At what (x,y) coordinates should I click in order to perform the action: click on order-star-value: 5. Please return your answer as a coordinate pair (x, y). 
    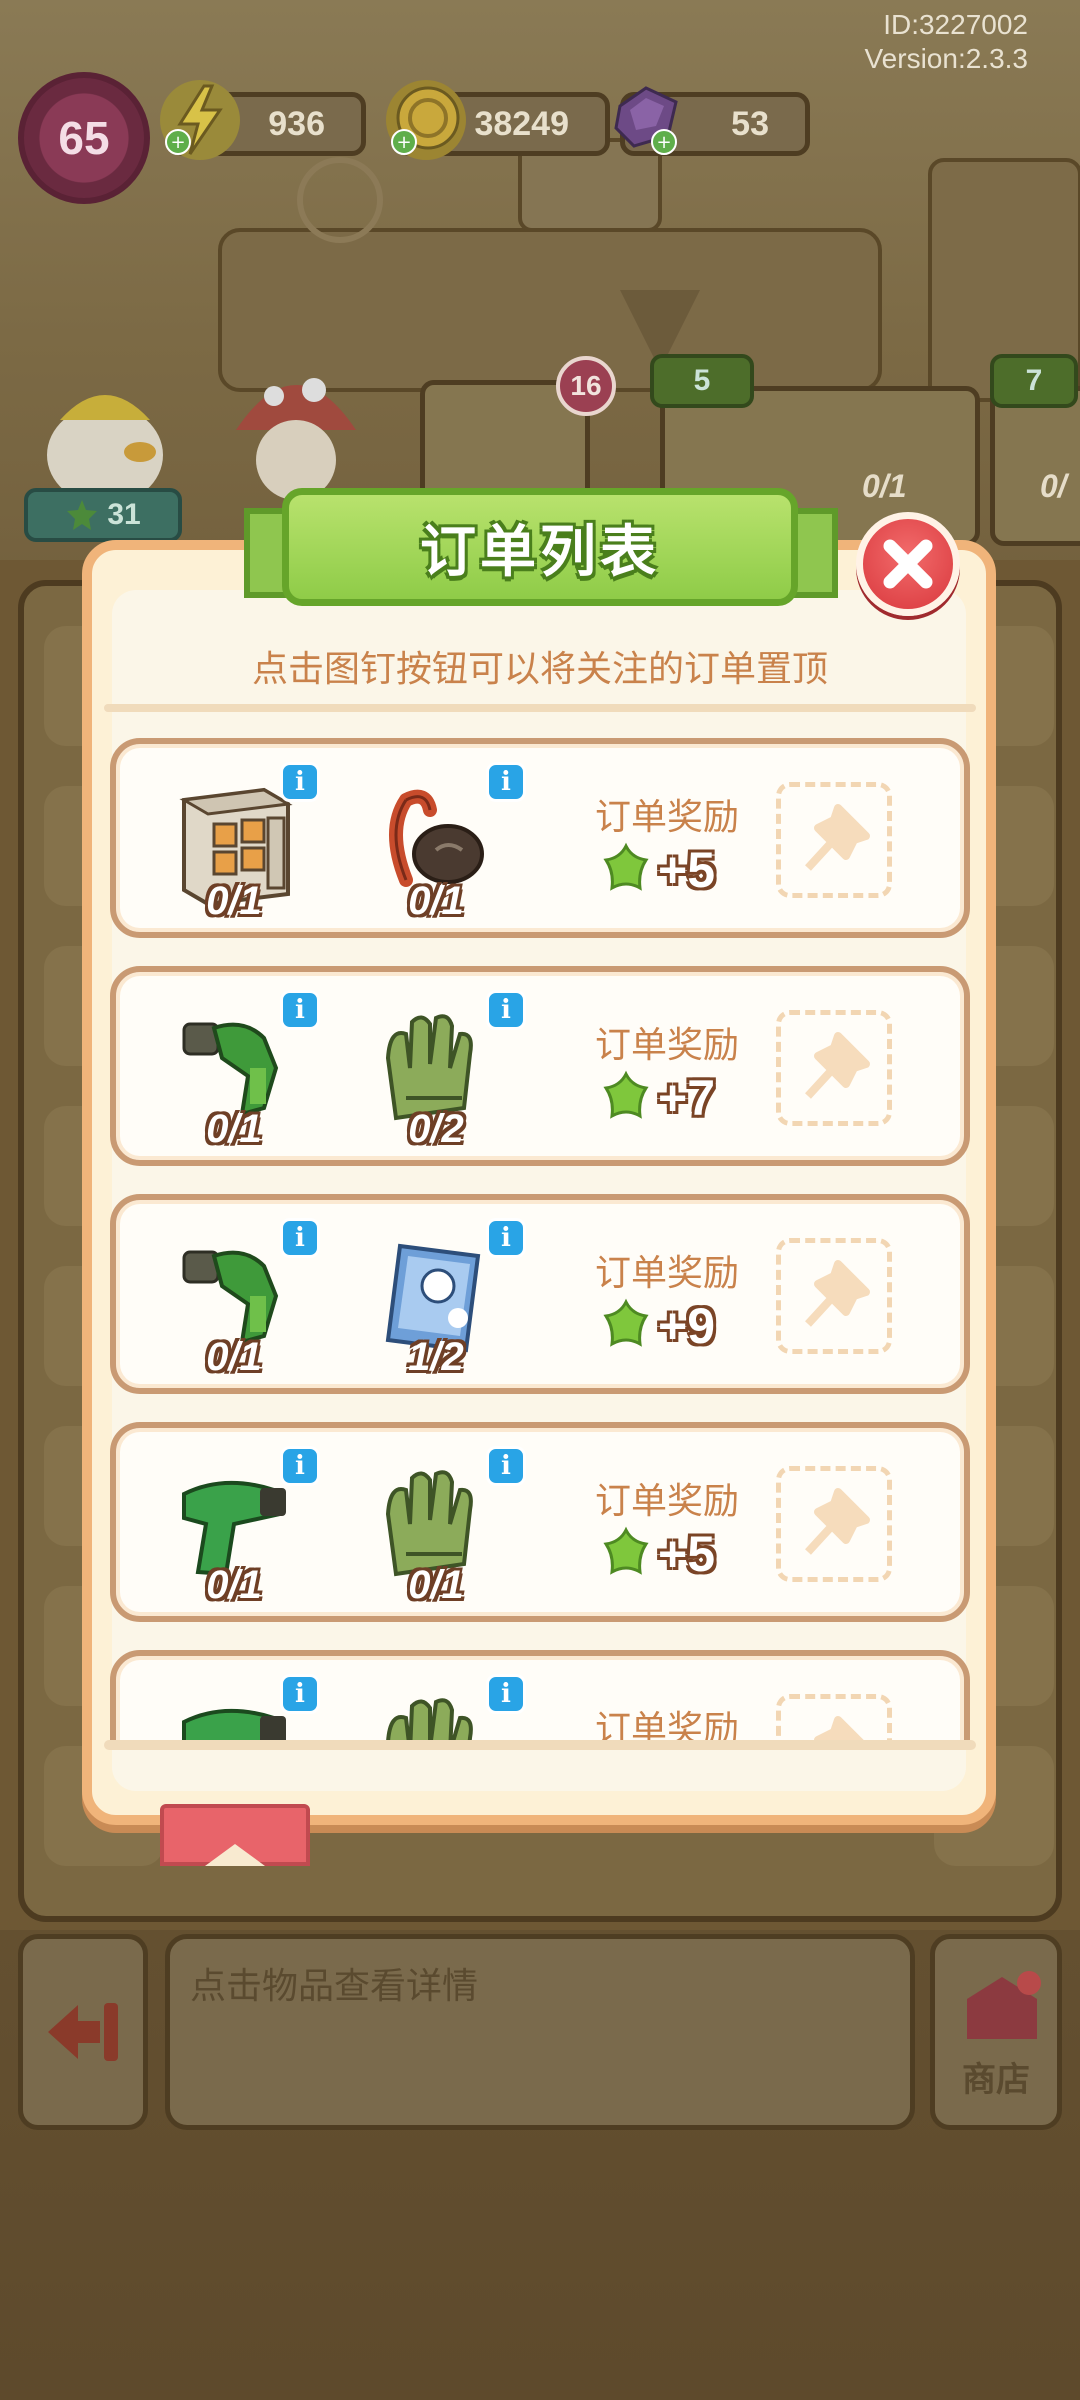
    Looking at the image, I should click on (702, 380).